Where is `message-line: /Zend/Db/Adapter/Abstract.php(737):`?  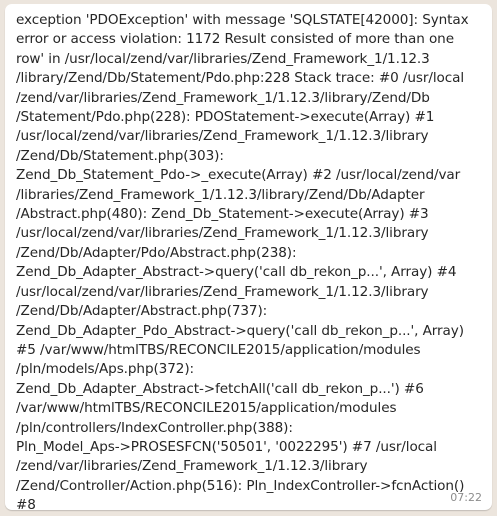 message-line: /Zend/Db/Adapter/Abstract.php(737): is located at coordinates (142, 311).